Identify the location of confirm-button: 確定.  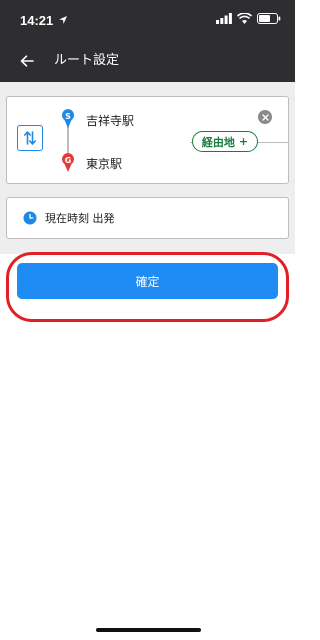
(147, 281).